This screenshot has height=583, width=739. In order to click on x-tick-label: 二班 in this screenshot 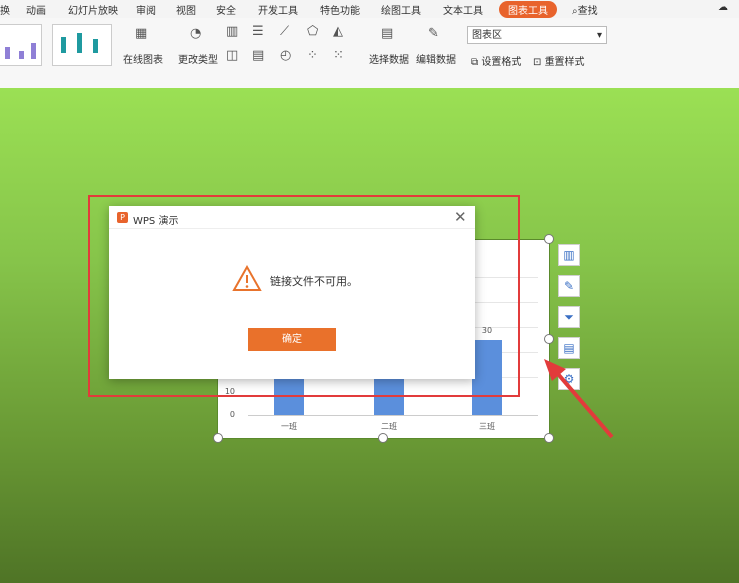, I will do `click(389, 426)`.